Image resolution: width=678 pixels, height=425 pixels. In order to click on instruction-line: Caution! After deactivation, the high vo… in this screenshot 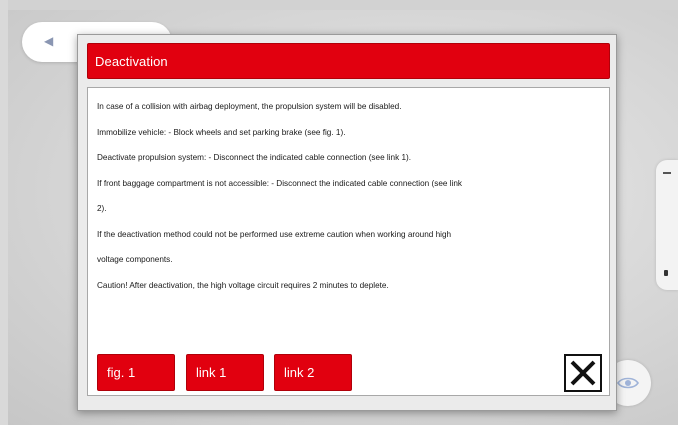, I will do `click(243, 285)`.